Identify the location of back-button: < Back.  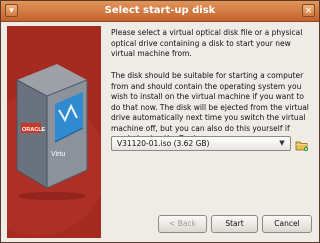
(182, 224).